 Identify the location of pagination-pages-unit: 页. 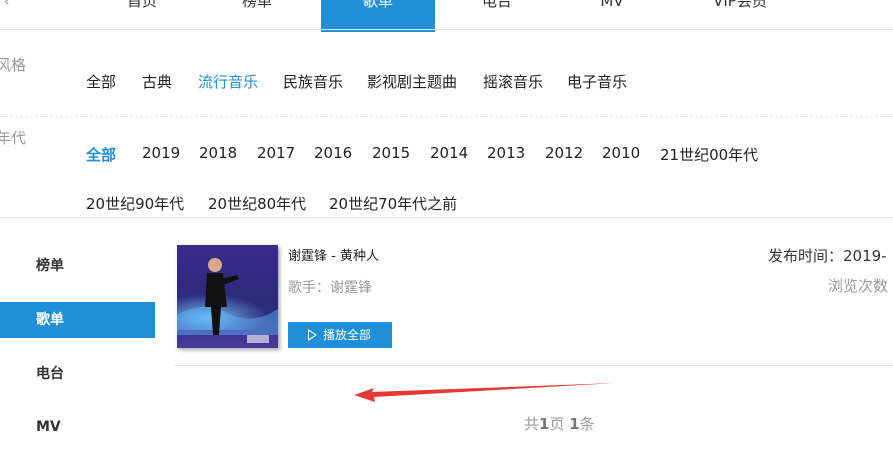
(559, 424).